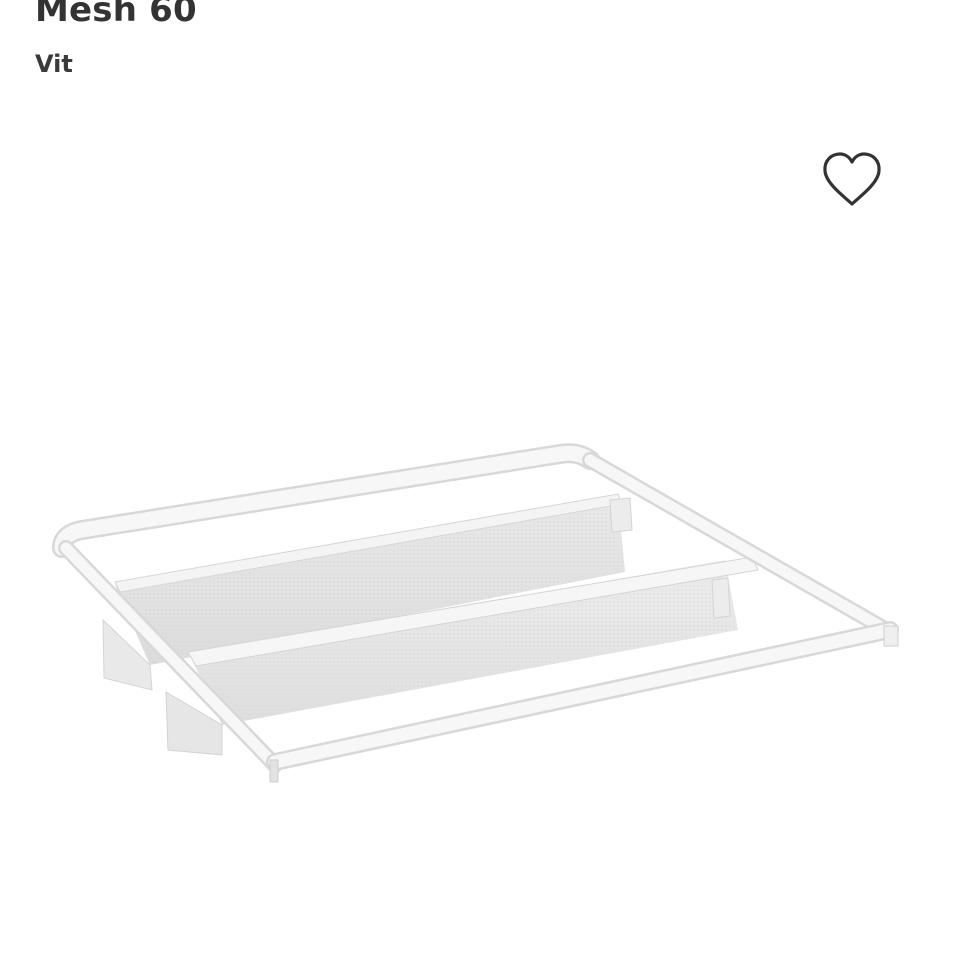 Image resolution: width=960 pixels, height=967 pixels. I want to click on product-title: Mesh 60, so click(116, 15).